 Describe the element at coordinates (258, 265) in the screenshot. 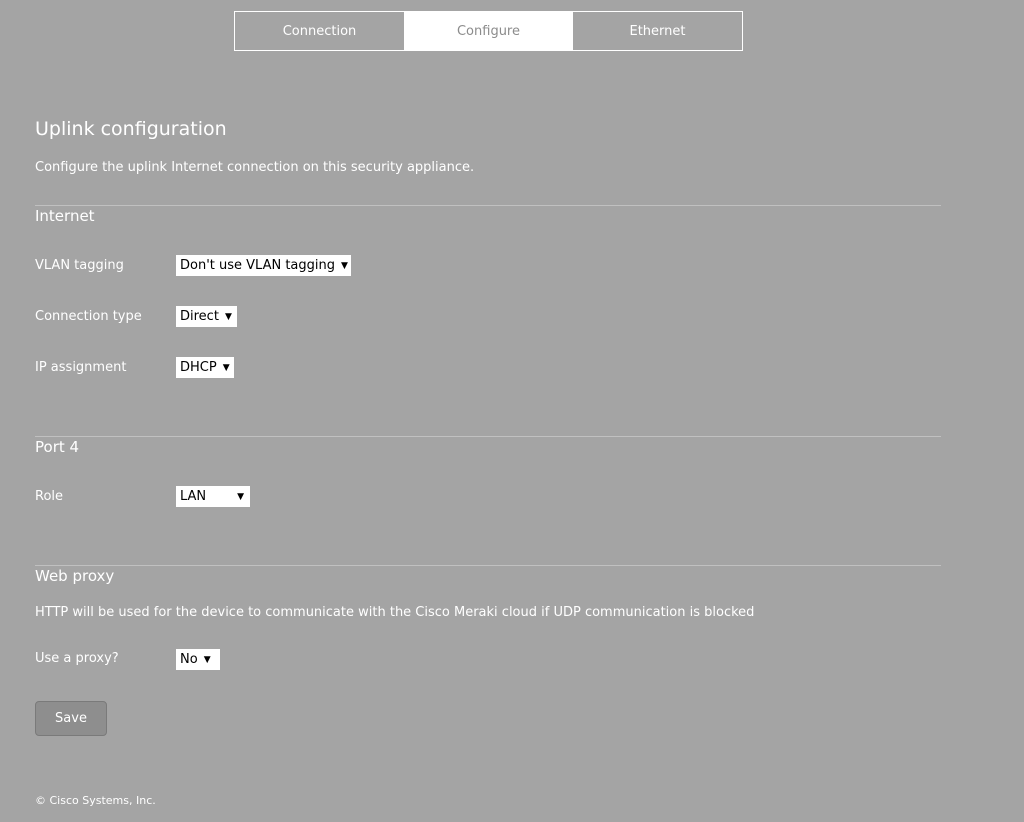

I see `vlan-tagging-value: Don't use VLAN tagging` at that location.